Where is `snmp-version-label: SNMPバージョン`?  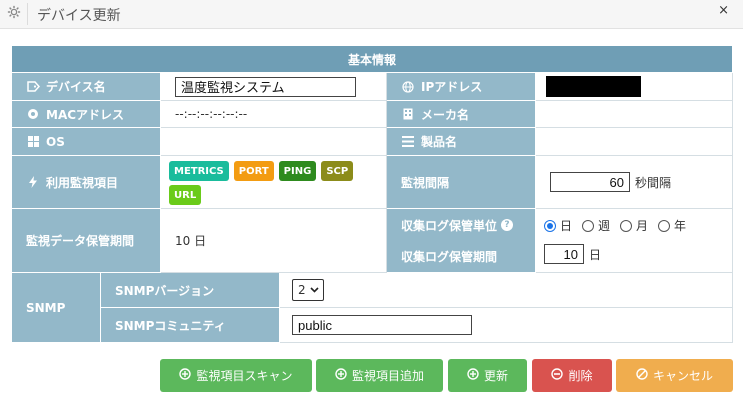
snmp-version-label: SNMPバージョン is located at coordinates (190, 290).